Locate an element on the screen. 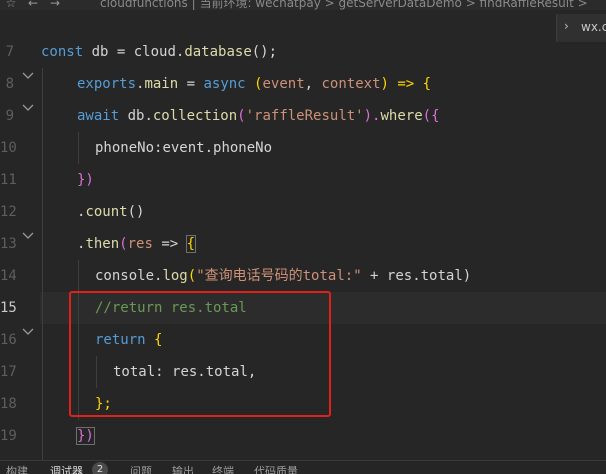 The image size is (606, 474). code-line-13: .then(res => { is located at coordinates (137, 244).